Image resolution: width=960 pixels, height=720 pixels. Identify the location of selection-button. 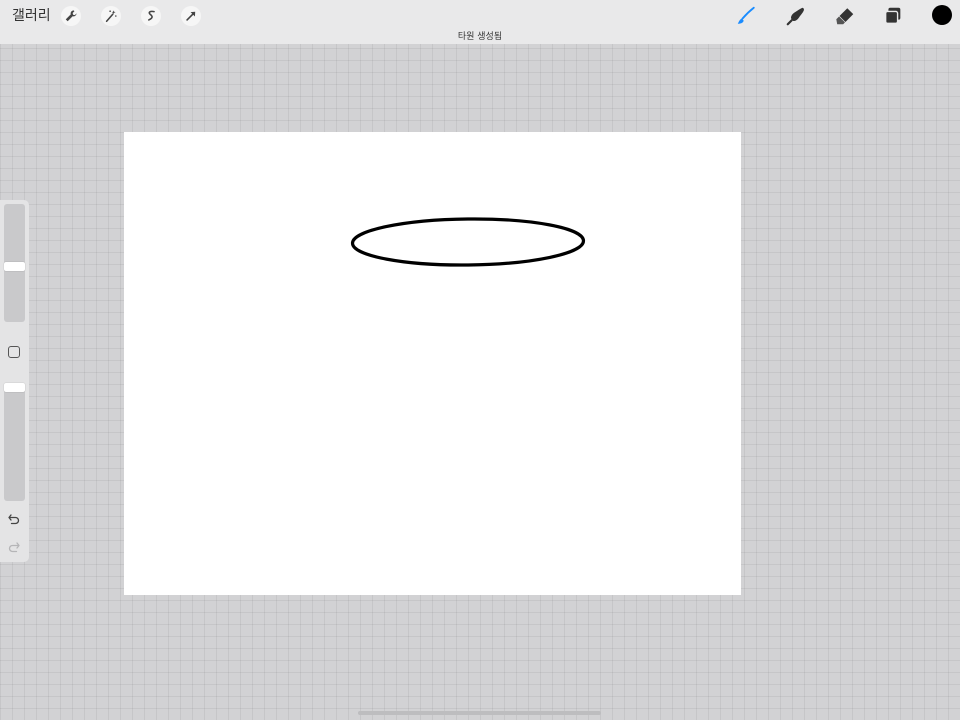
(151, 16).